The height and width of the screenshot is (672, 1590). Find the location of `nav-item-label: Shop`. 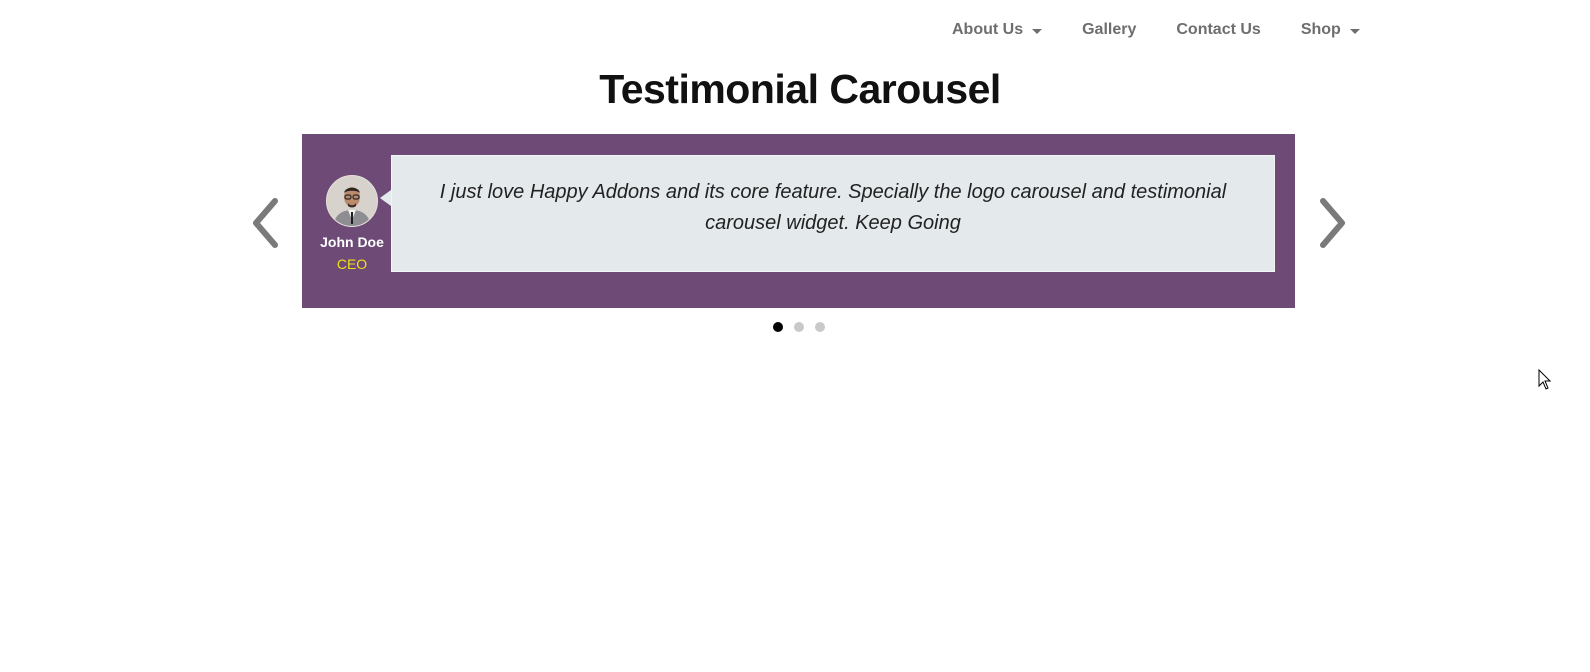

nav-item-label: Shop is located at coordinates (1320, 29).